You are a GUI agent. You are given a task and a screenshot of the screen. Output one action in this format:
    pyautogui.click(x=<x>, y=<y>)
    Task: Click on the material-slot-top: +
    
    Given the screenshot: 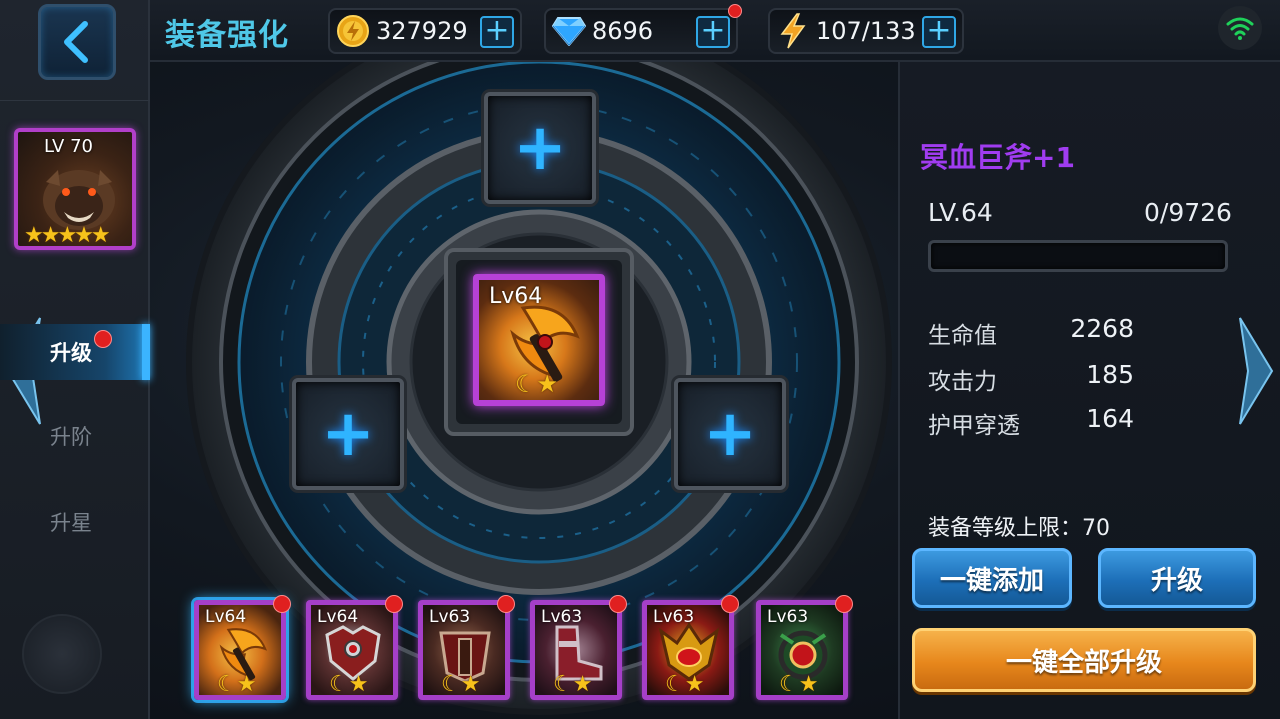 What is the action you would take?
    pyautogui.click(x=540, y=148)
    